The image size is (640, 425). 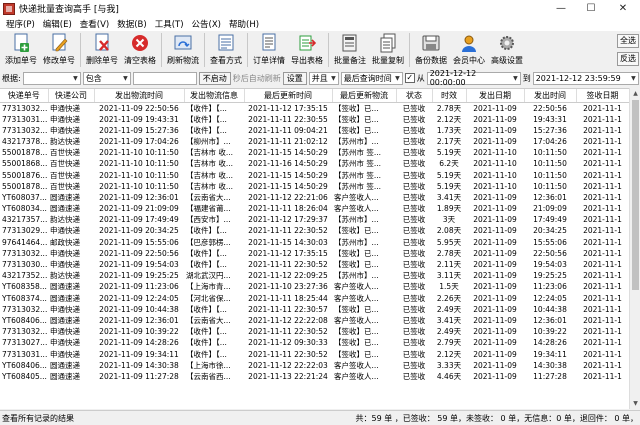 What do you see at coordinates (269, 48) in the screenshot?
I see `order-detail-button: 订单详情` at bounding box center [269, 48].